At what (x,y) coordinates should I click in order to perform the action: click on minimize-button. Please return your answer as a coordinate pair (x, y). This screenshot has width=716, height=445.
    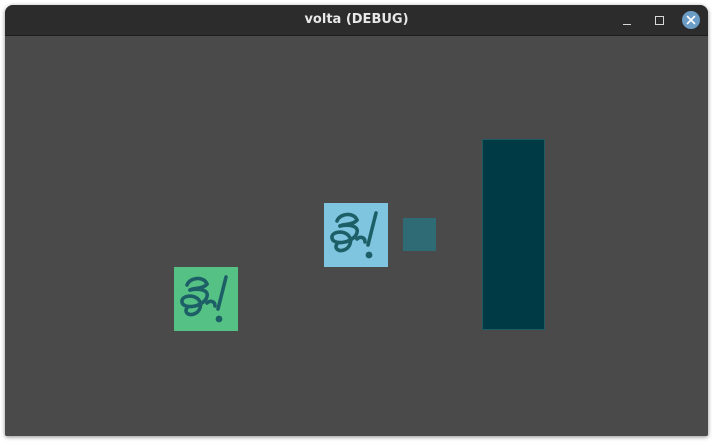
    Looking at the image, I should click on (627, 20).